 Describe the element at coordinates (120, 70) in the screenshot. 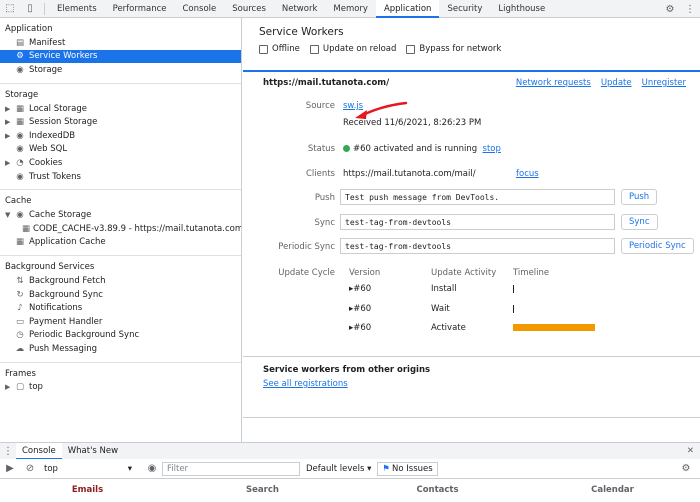

I see `sidebar-item-storage: ◉ Storage` at that location.